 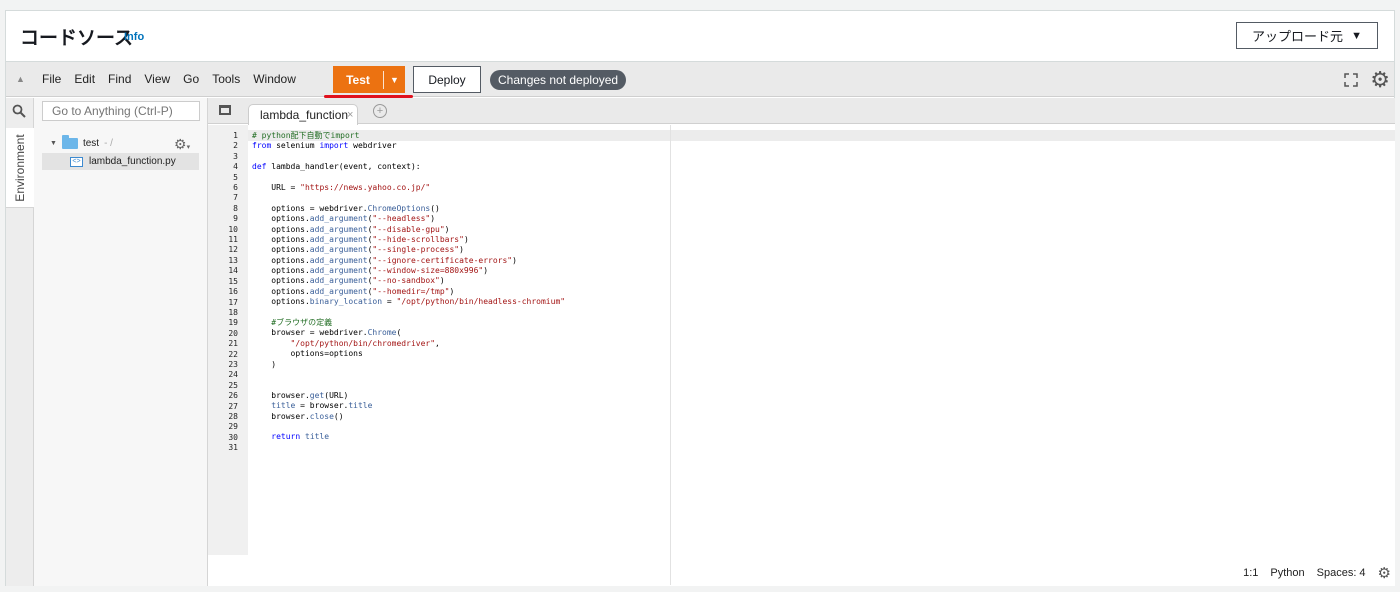 I want to click on tree-root-folder: ▼ test - /, so click(x=81, y=142).